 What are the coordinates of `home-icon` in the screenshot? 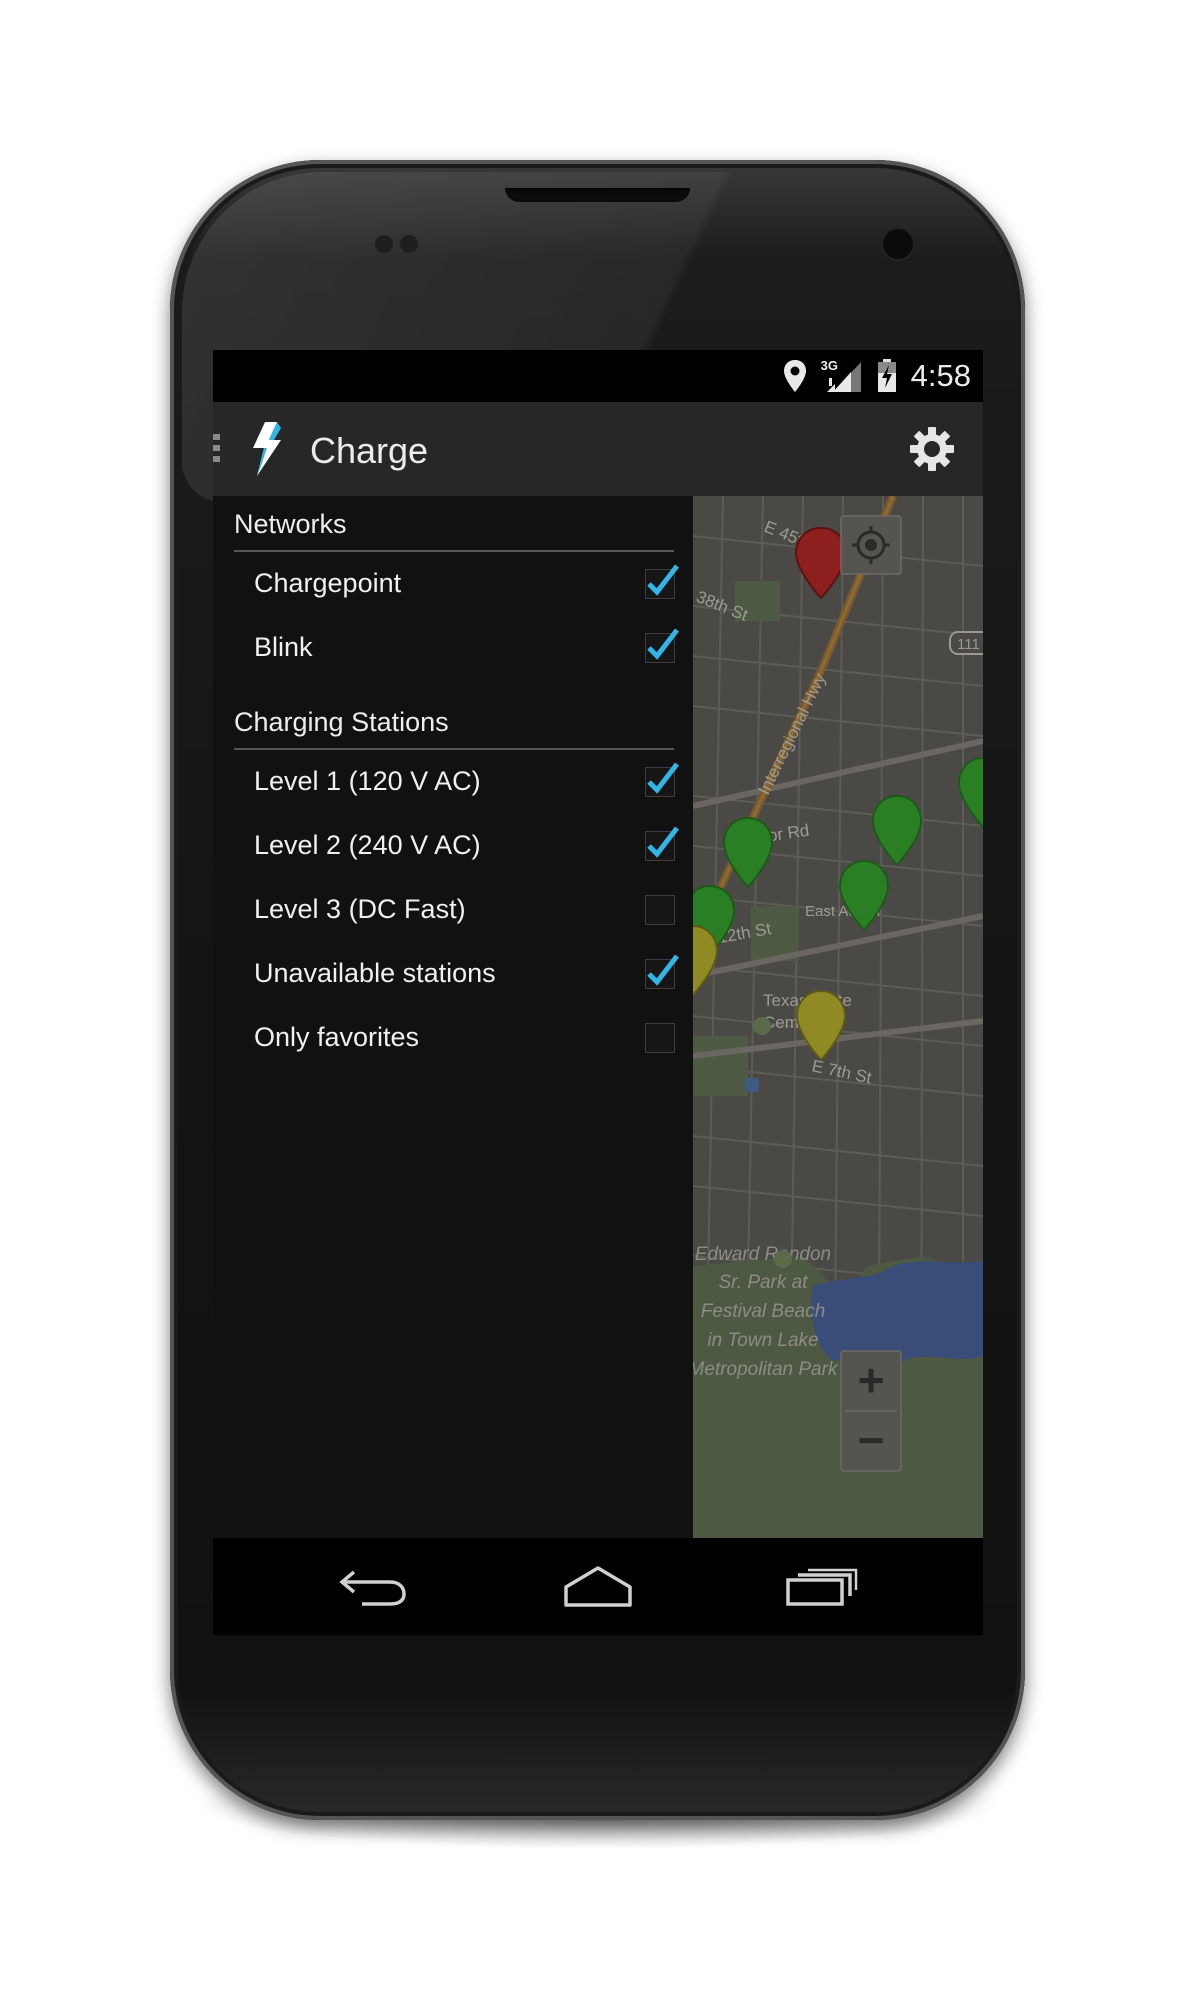 It's located at (598, 1587).